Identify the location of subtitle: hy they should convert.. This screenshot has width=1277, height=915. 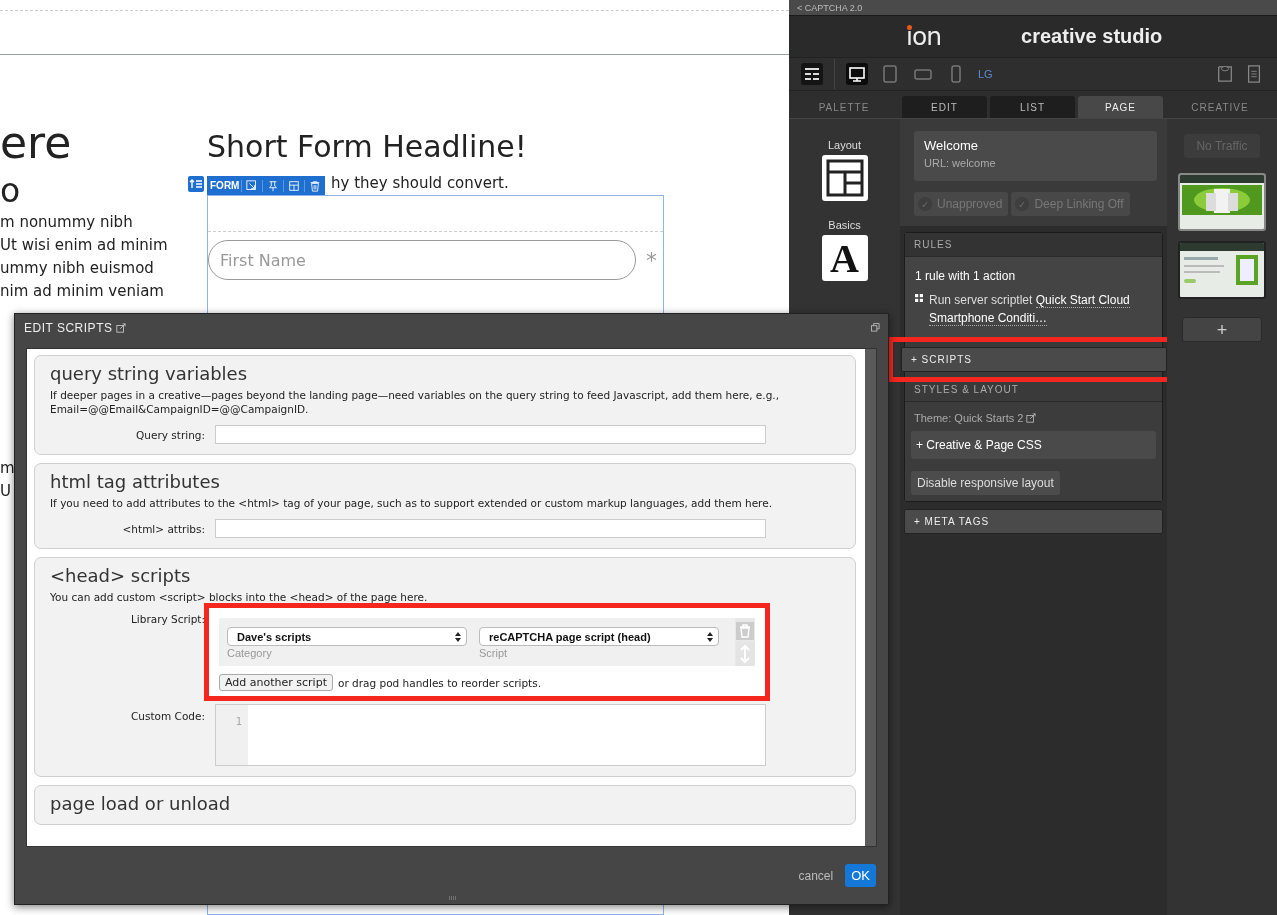
(420, 184).